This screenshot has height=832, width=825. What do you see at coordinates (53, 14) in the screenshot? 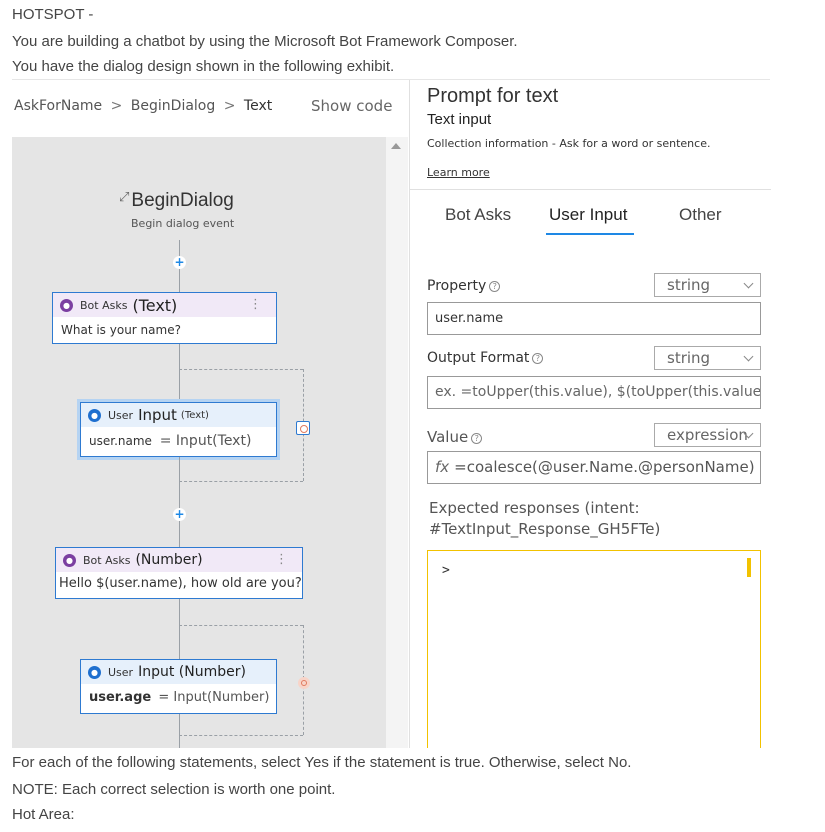
I see `question-header: HOTSPOT -` at bounding box center [53, 14].